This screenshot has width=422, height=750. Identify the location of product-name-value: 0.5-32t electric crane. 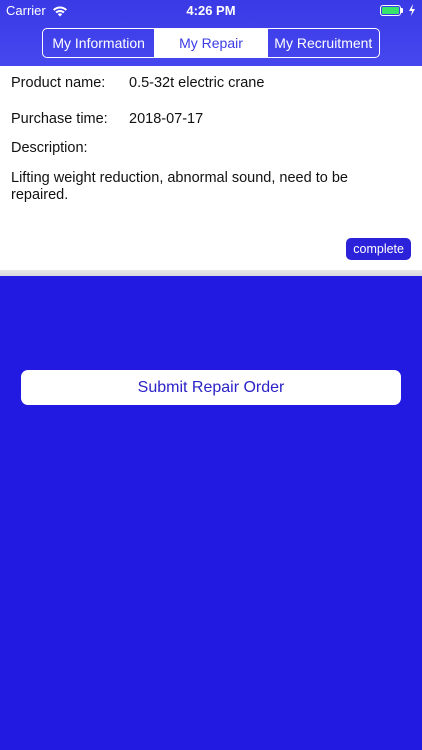
(197, 83).